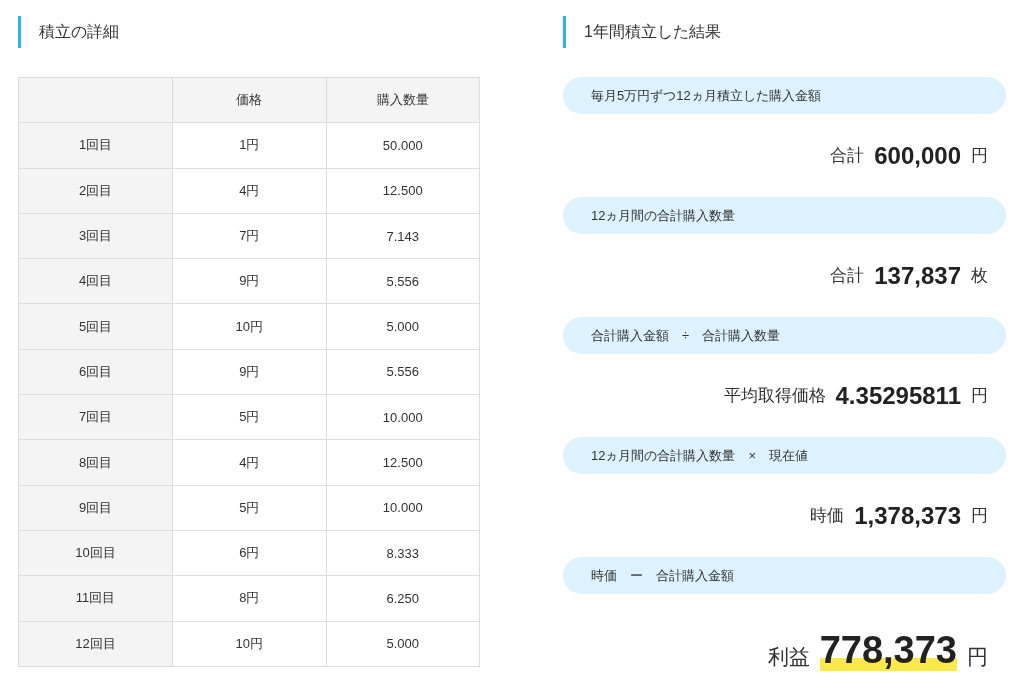 The height and width of the screenshot is (688, 1024). What do you see at coordinates (403, 598) in the screenshot?
I see `table-cell: 6.250` at bounding box center [403, 598].